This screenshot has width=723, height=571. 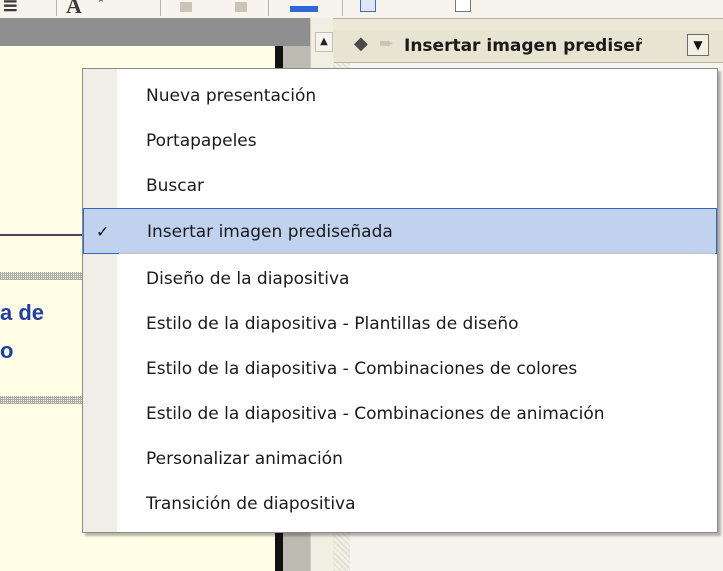 What do you see at coordinates (248, 279) in the screenshot?
I see `menu-item-label: Diseño de la diapositiva` at bounding box center [248, 279].